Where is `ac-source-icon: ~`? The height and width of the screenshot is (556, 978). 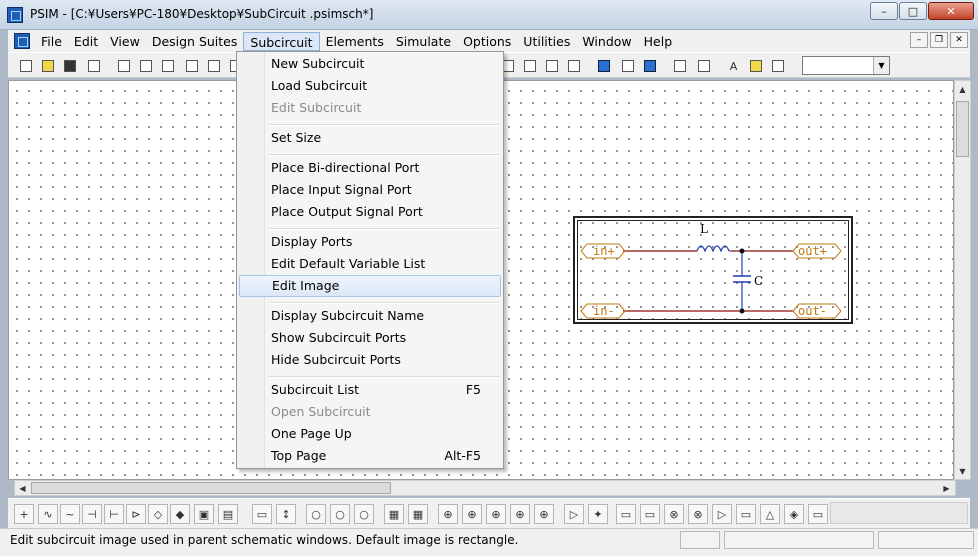
ac-source-icon: ~ is located at coordinates (70, 514).